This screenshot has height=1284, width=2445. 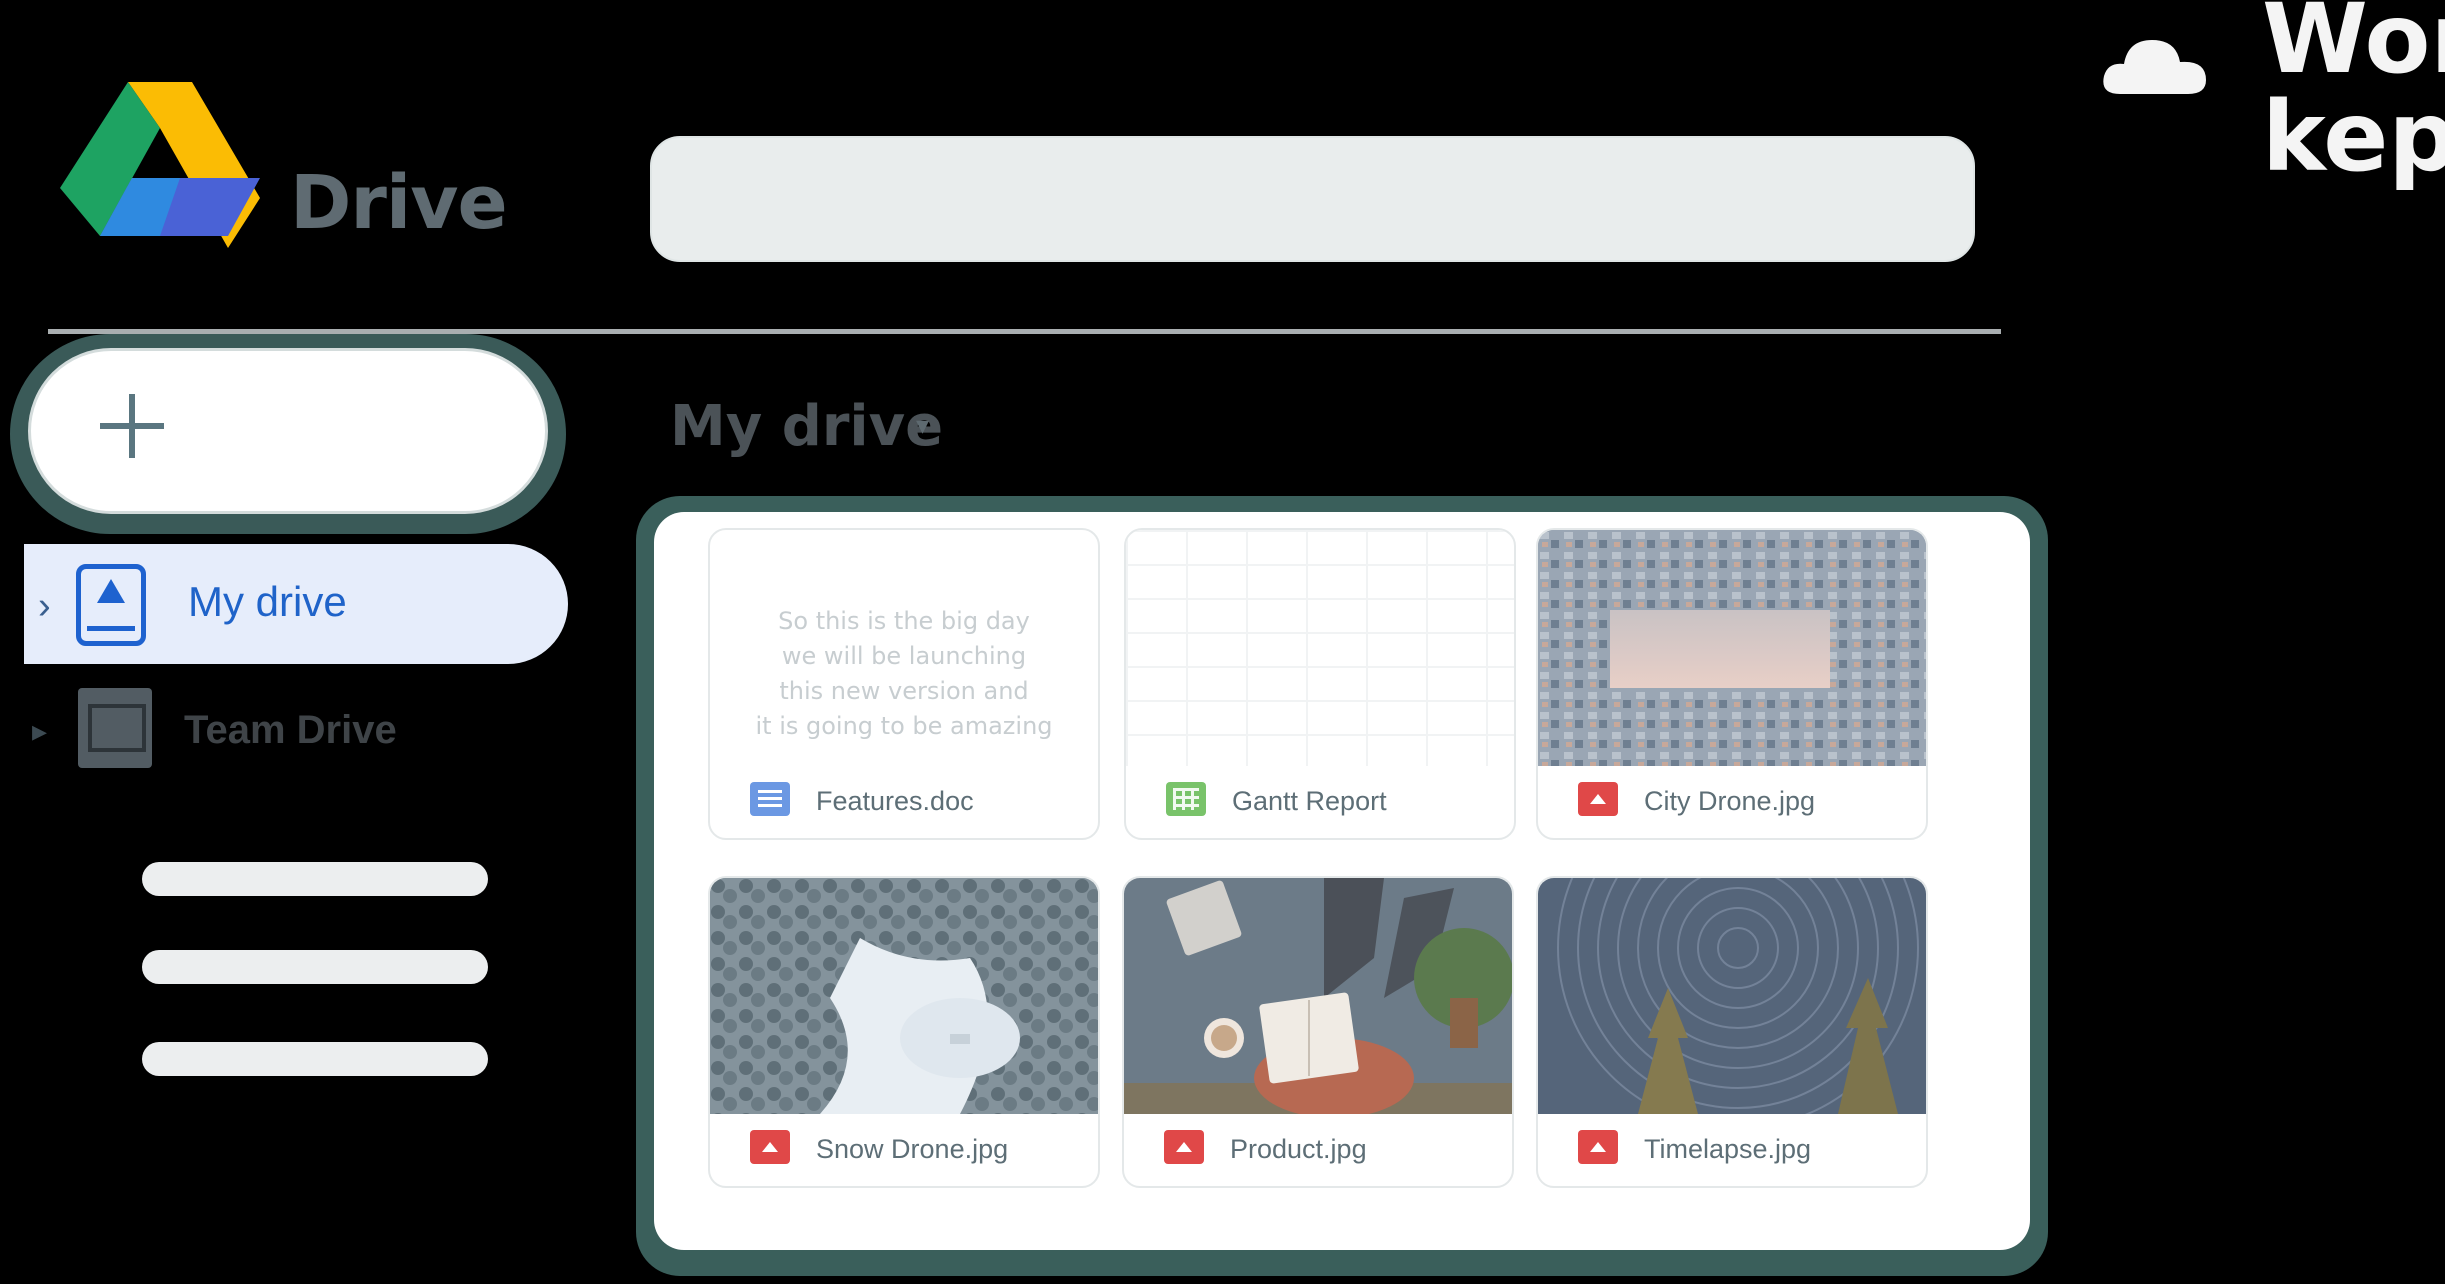 I want to click on doc-icon, so click(x=770, y=799).